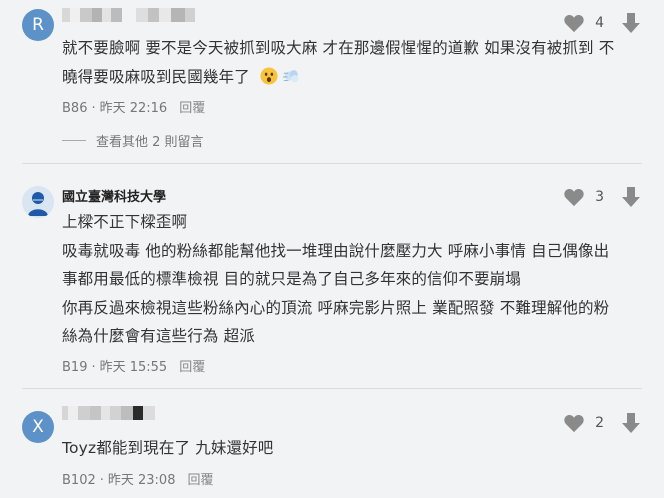 The width and height of the screenshot is (664, 498). I want to click on floor-number: B19, so click(75, 367).